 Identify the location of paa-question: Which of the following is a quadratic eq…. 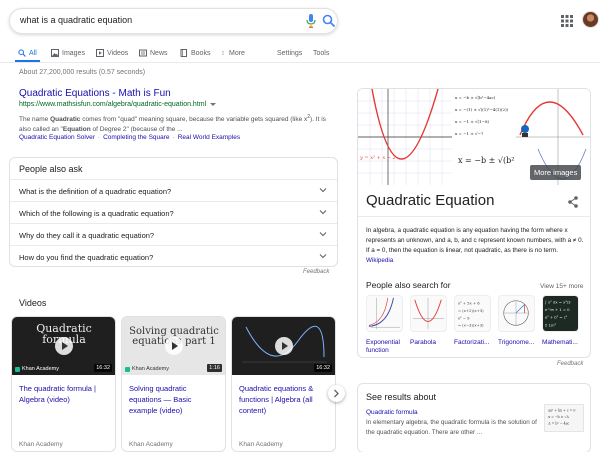
(173, 212).